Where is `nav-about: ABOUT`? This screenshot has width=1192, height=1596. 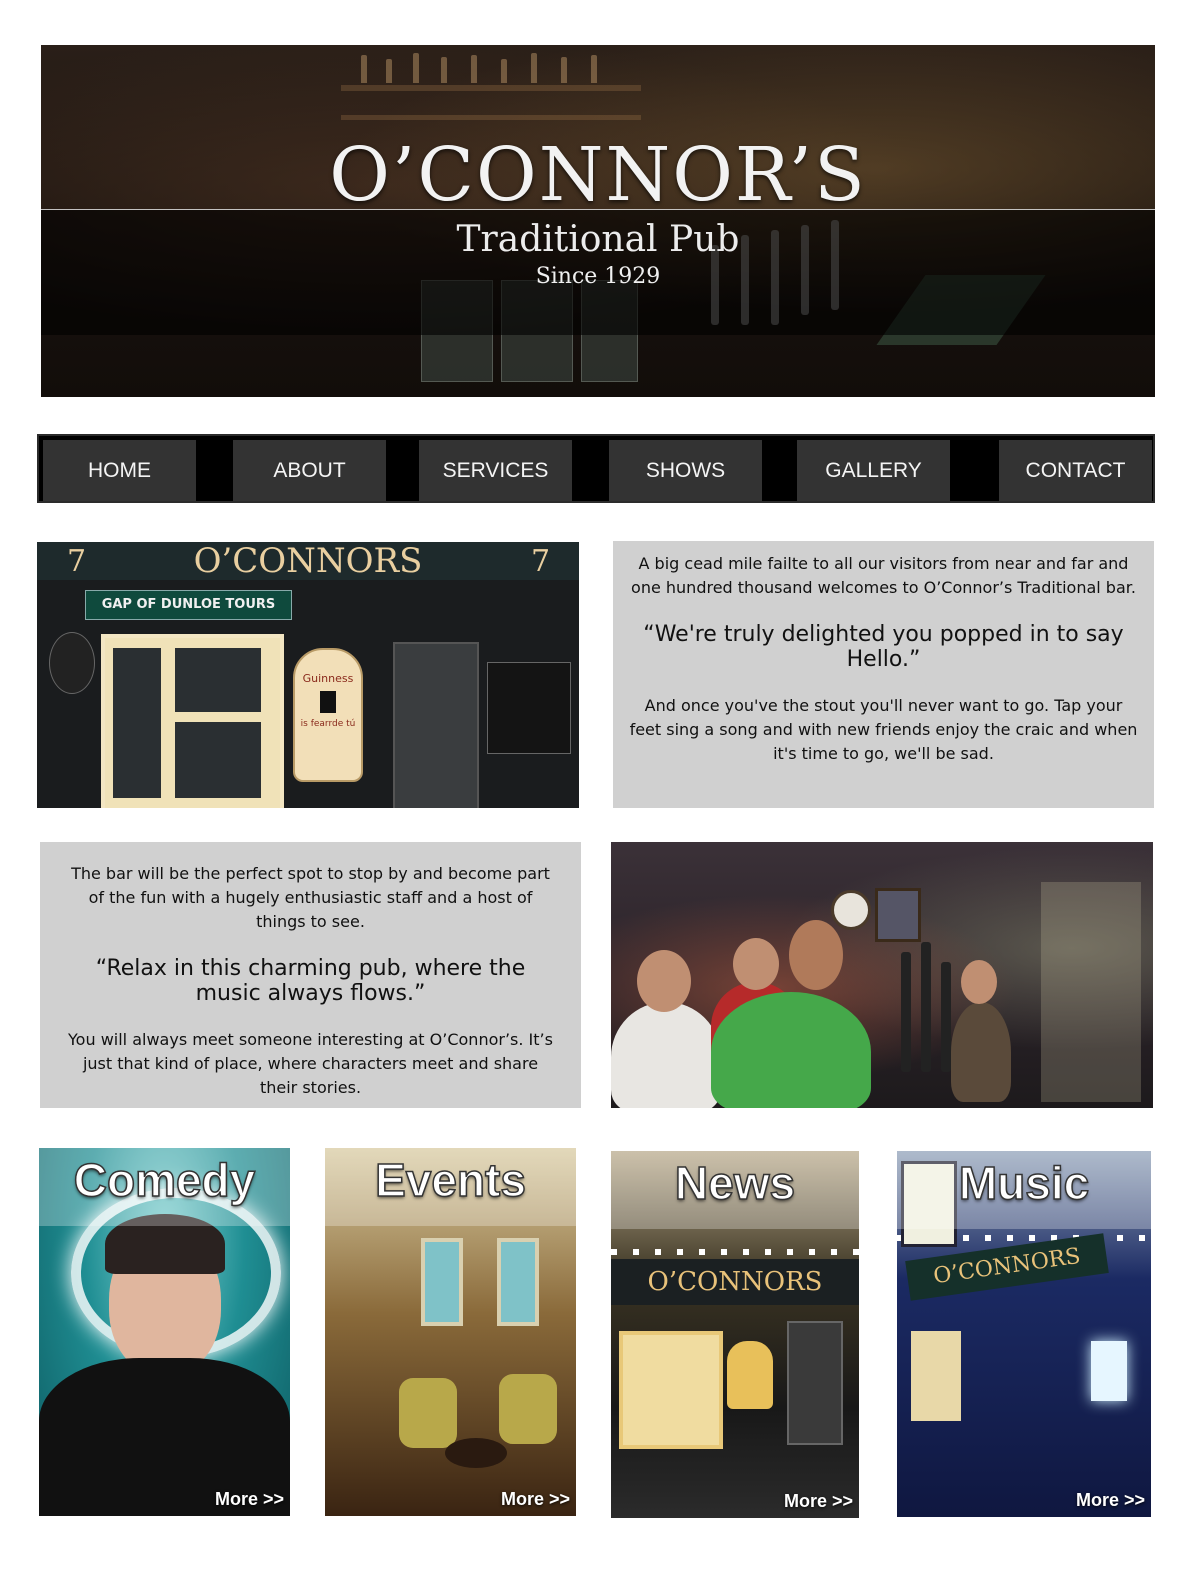 nav-about: ABOUT is located at coordinates (309, 470).